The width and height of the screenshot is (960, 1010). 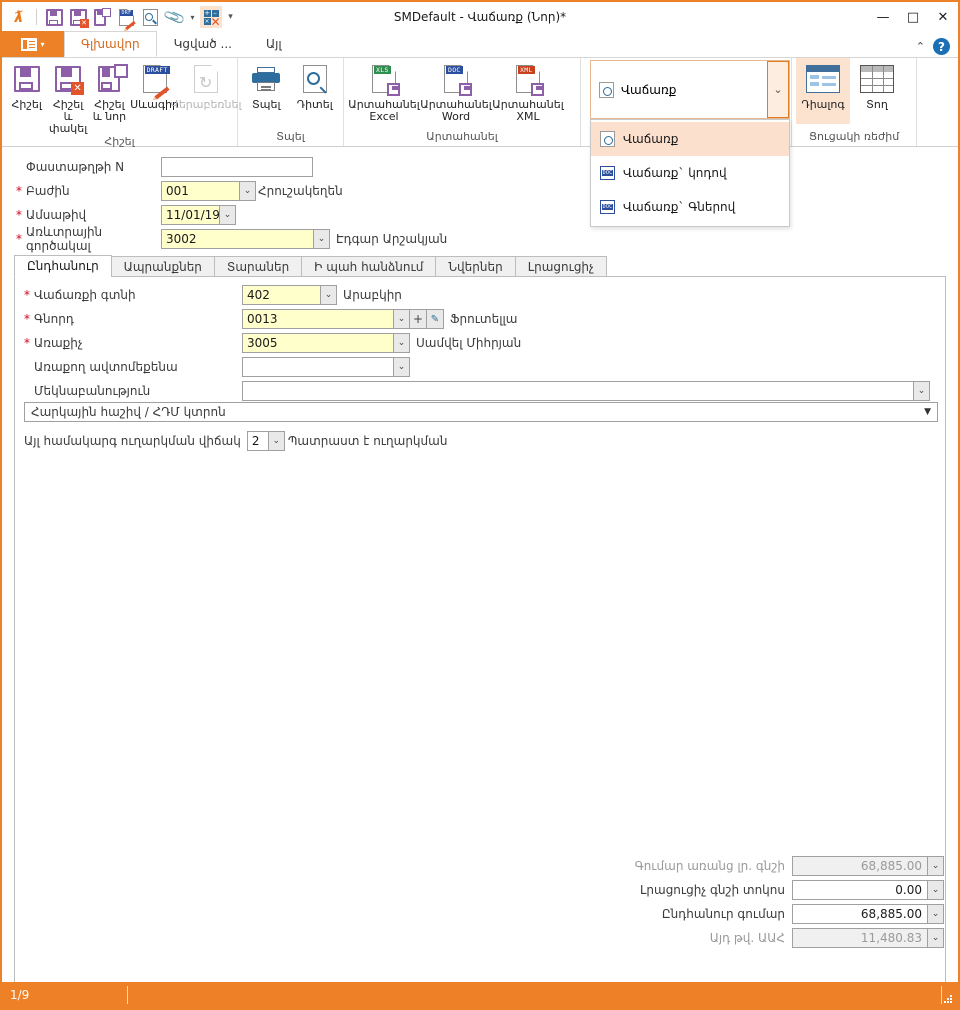 I want to click on ribbon-button-save-and-close: ✕ Հիշել և փակել, so click(x=67, y=96).